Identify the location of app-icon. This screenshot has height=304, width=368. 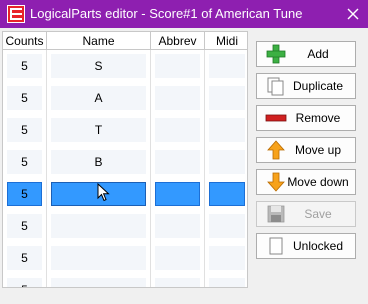
(16, 14).